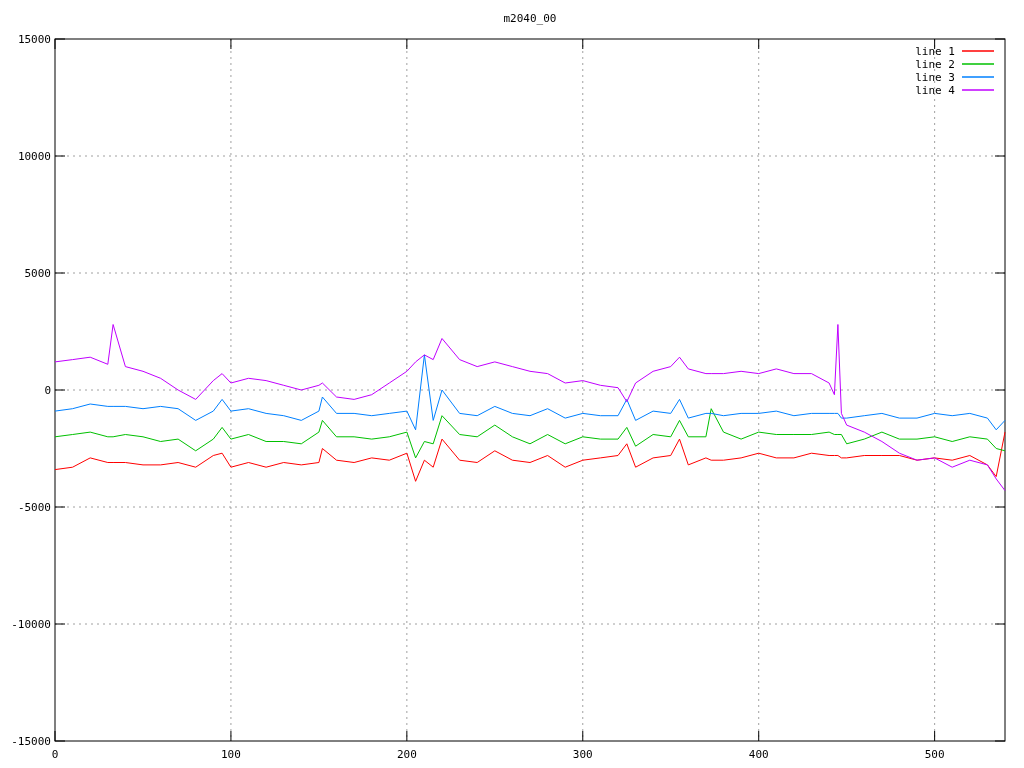  Describe the element at coordinates (31, 741) in the screenshot. I see `y-tick-label: -15000` at that location.